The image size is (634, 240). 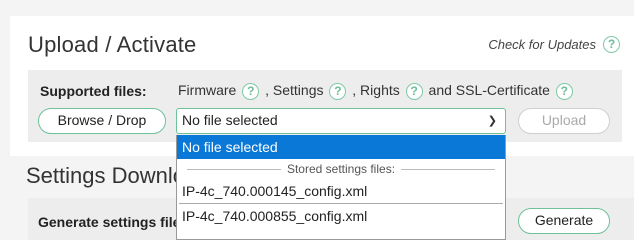 What do you see at coordinates (341, 191) in the screenshot?
I see `dropdown-option: IP-4c_740.000145_config.xml` at bounding box center [341, 191].